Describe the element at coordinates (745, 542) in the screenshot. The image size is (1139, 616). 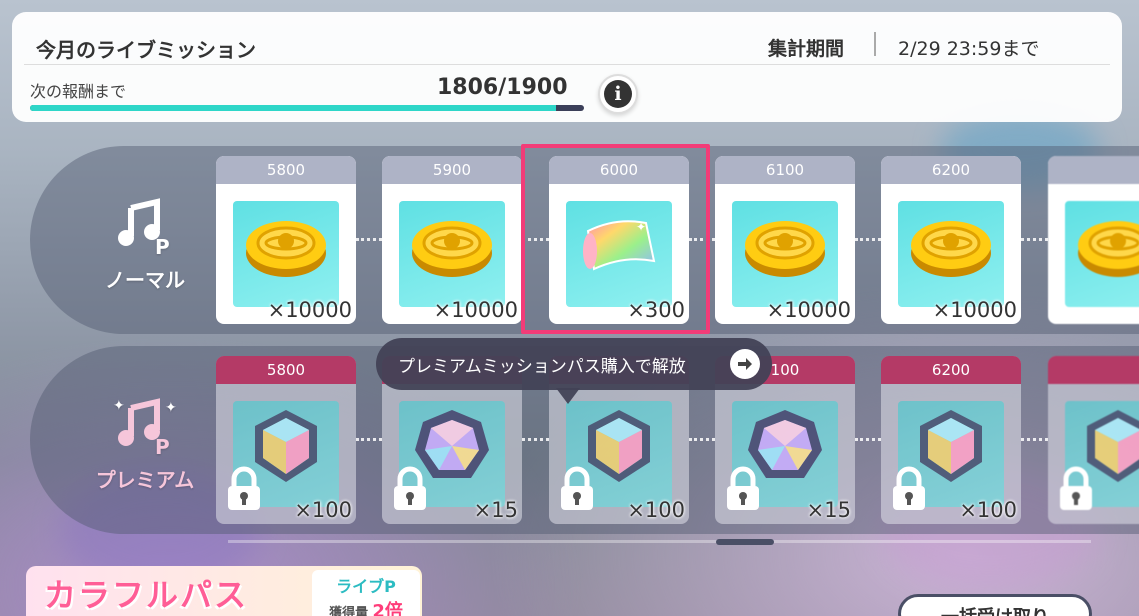
I see `scroll-thumb` at that location.